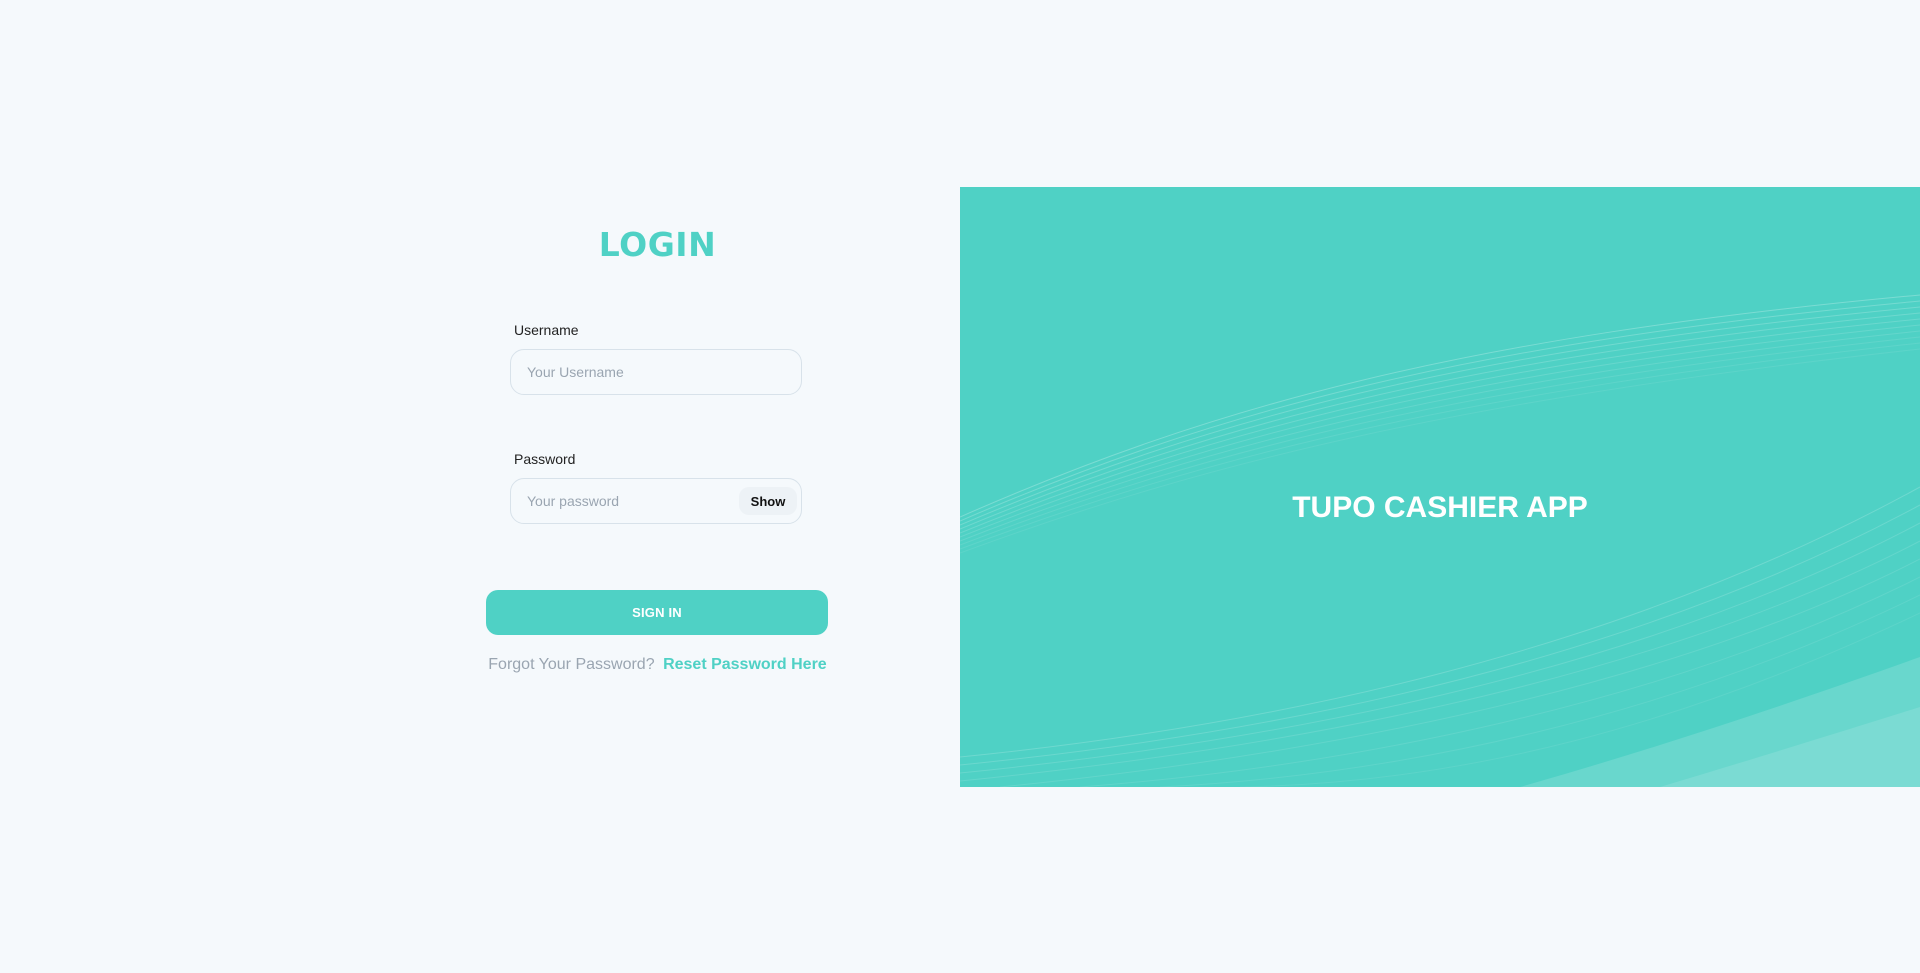 The height and width of the screenshot is (973, 1920). What do you see at coordinates (657, 244) in the screenshot?
I see `login-title: LOGIN` at bounding box center [657, 244].